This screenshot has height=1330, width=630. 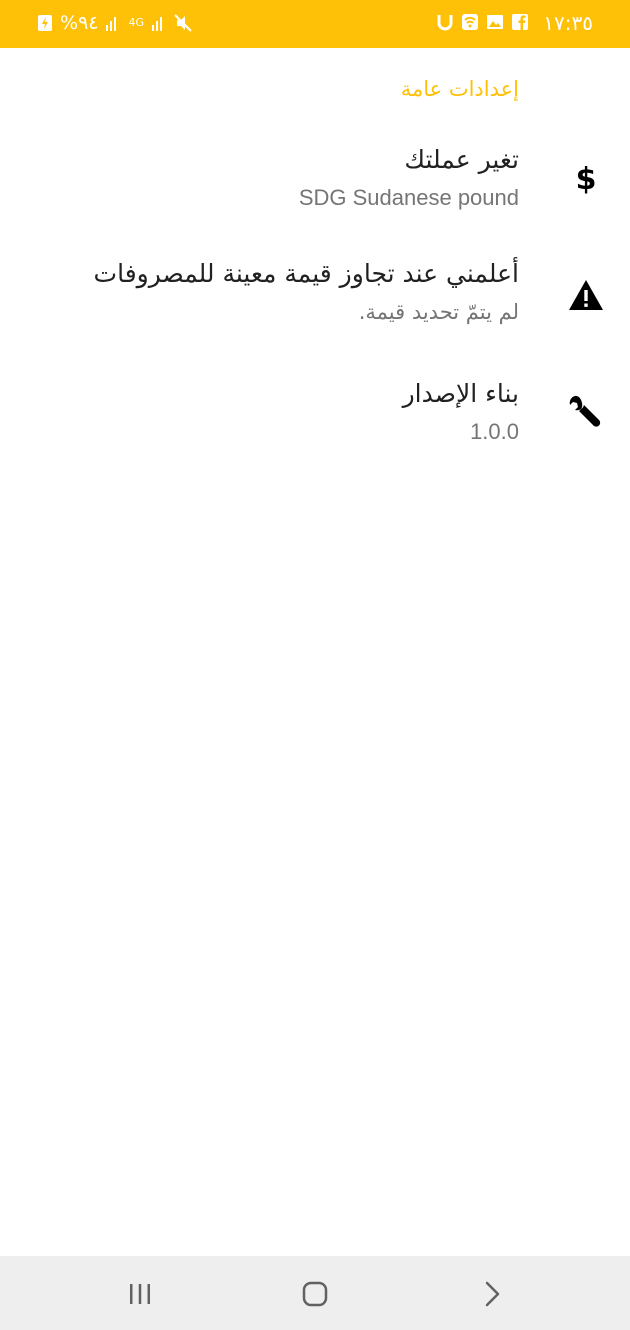 I want to click on setting-summary: SDG Sudanese pound, so click(x=408, y=197).